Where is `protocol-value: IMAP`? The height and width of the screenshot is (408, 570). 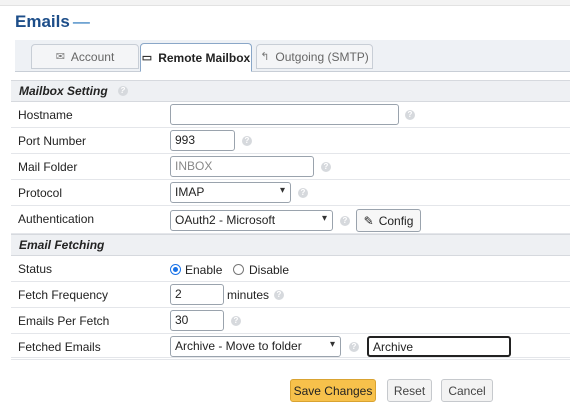
protocol-value: IMAP is located at coordinates (190, 192).